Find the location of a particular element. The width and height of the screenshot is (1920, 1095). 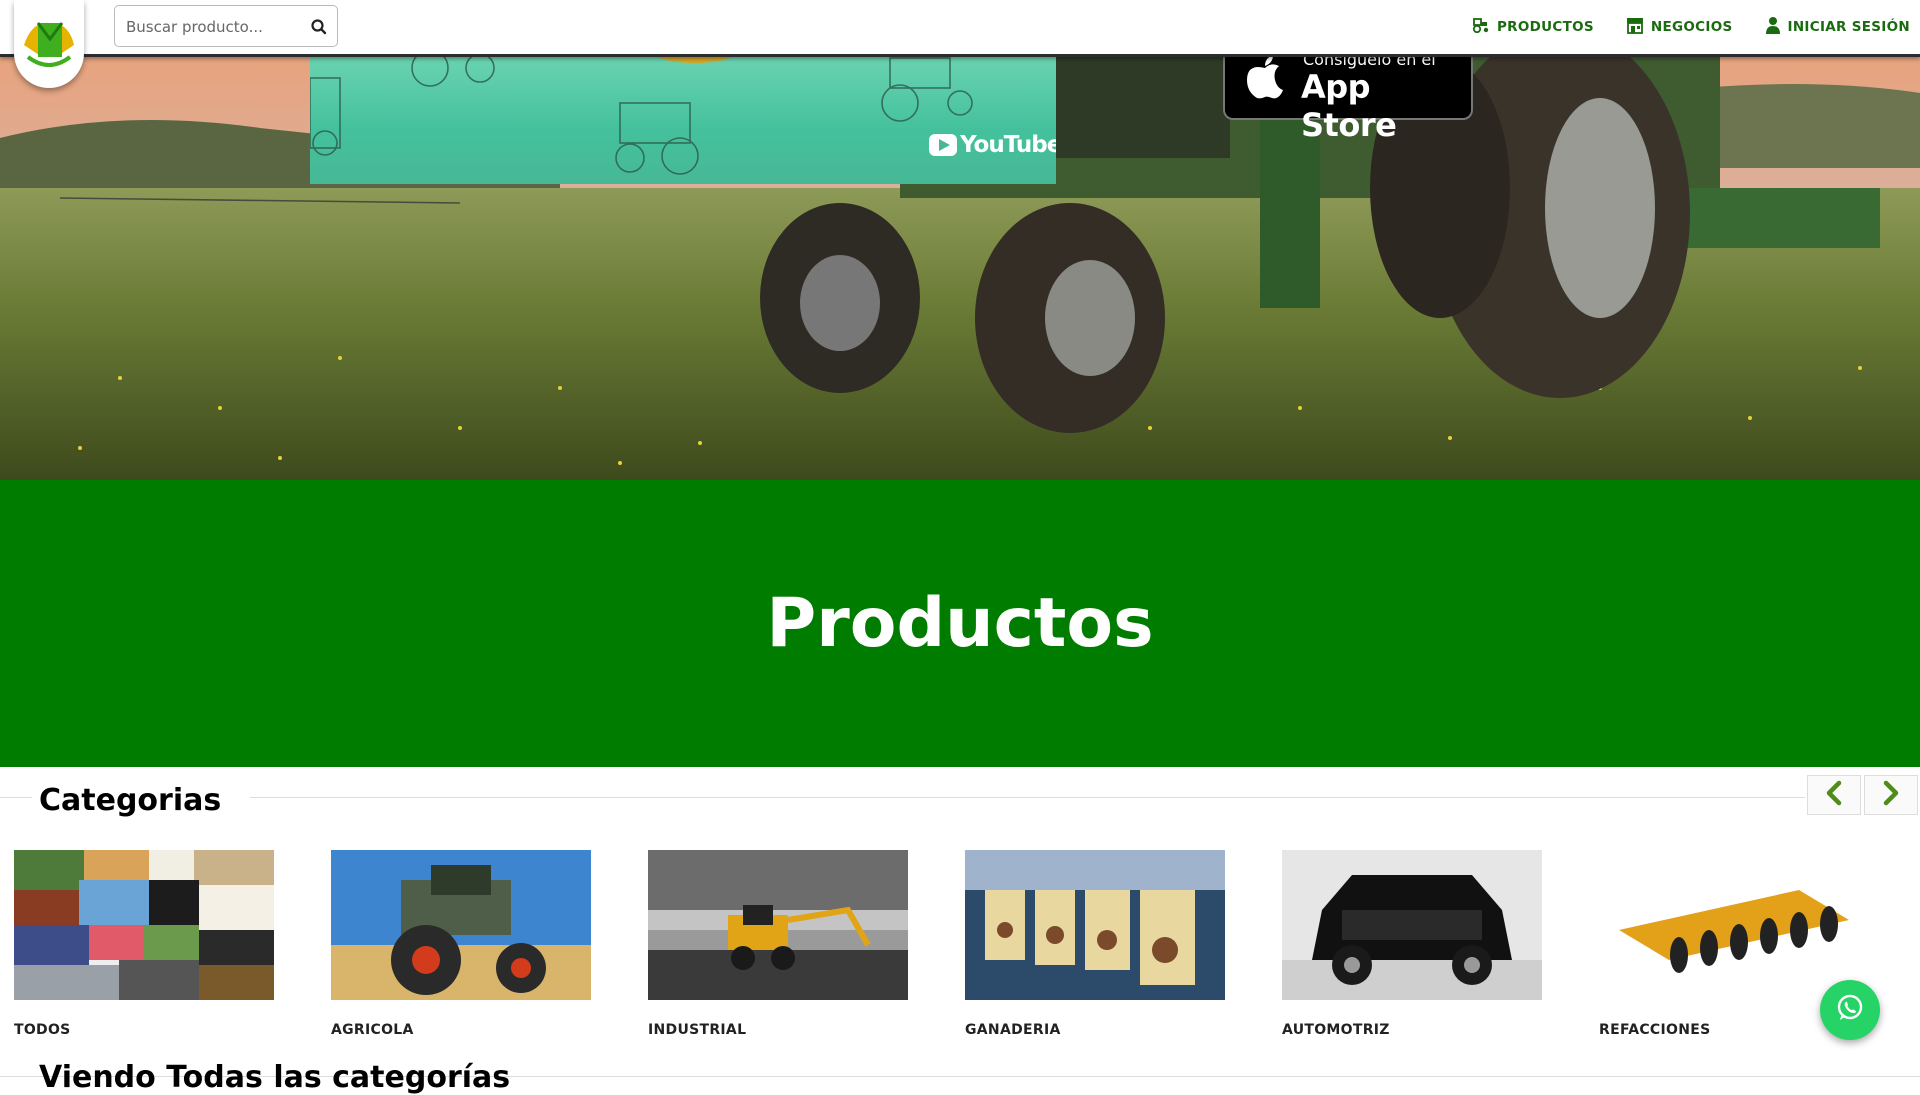

nav-productos-label: PRODUCTOS is located at coordinates (1545, 27).